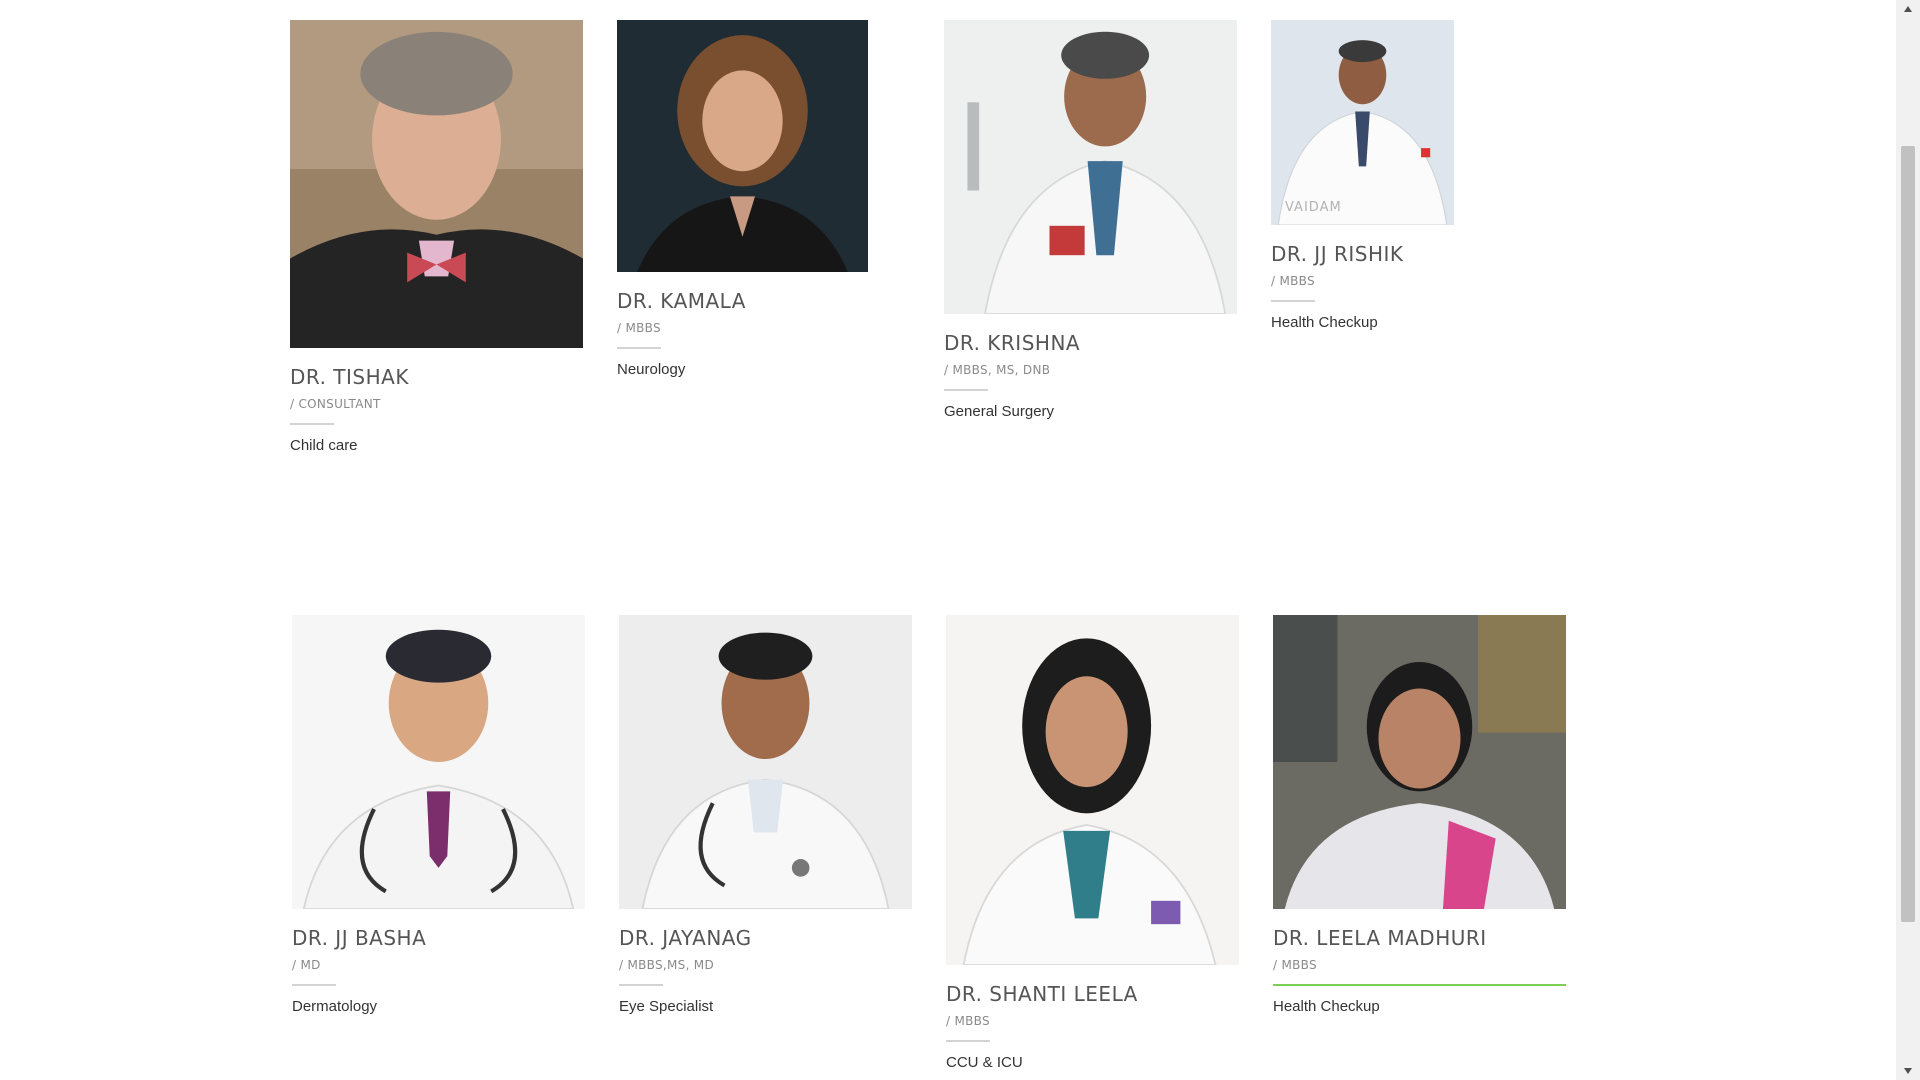 The image size is (1920, 1080). I want to click on doctor-card: DR. TISHAK / CONSULTANT Child care, so click(436, 240).